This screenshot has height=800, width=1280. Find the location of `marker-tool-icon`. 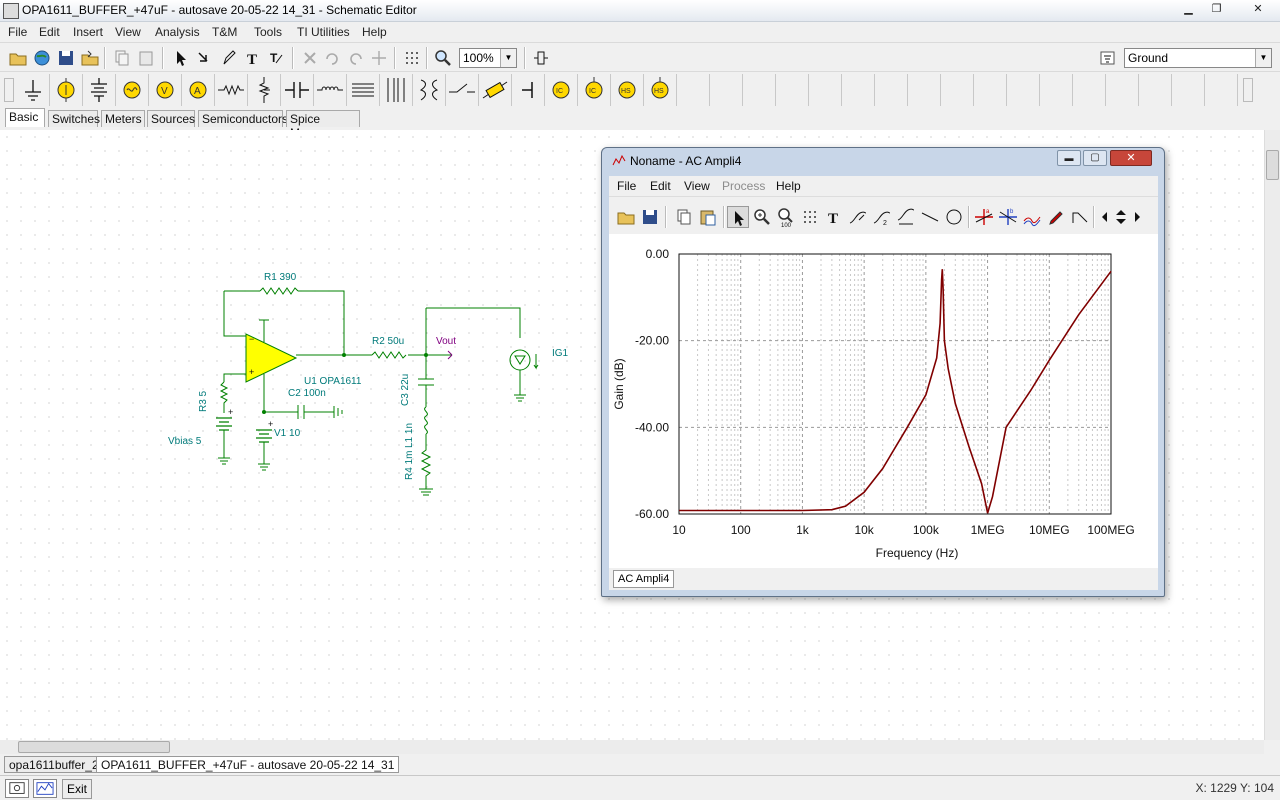

marker-tool-icon is located at coordinates (1080, 217).